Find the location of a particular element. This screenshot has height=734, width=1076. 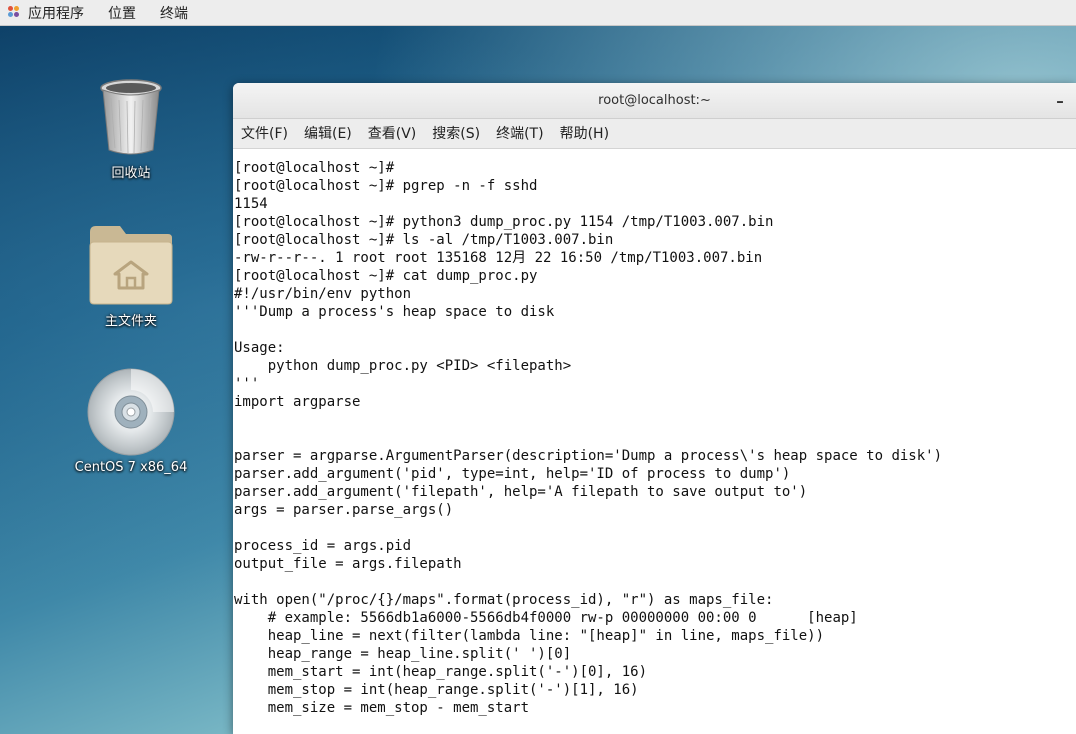

terminal-line: #!/usr/bin/env python is located at coordinates (323, 294).